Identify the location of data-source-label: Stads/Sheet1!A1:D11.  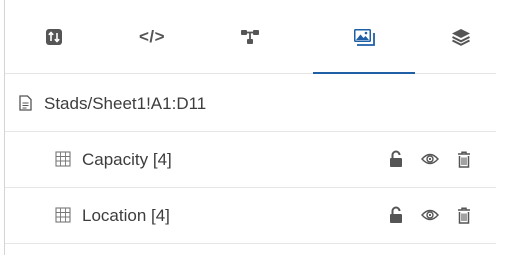
(125, 103).